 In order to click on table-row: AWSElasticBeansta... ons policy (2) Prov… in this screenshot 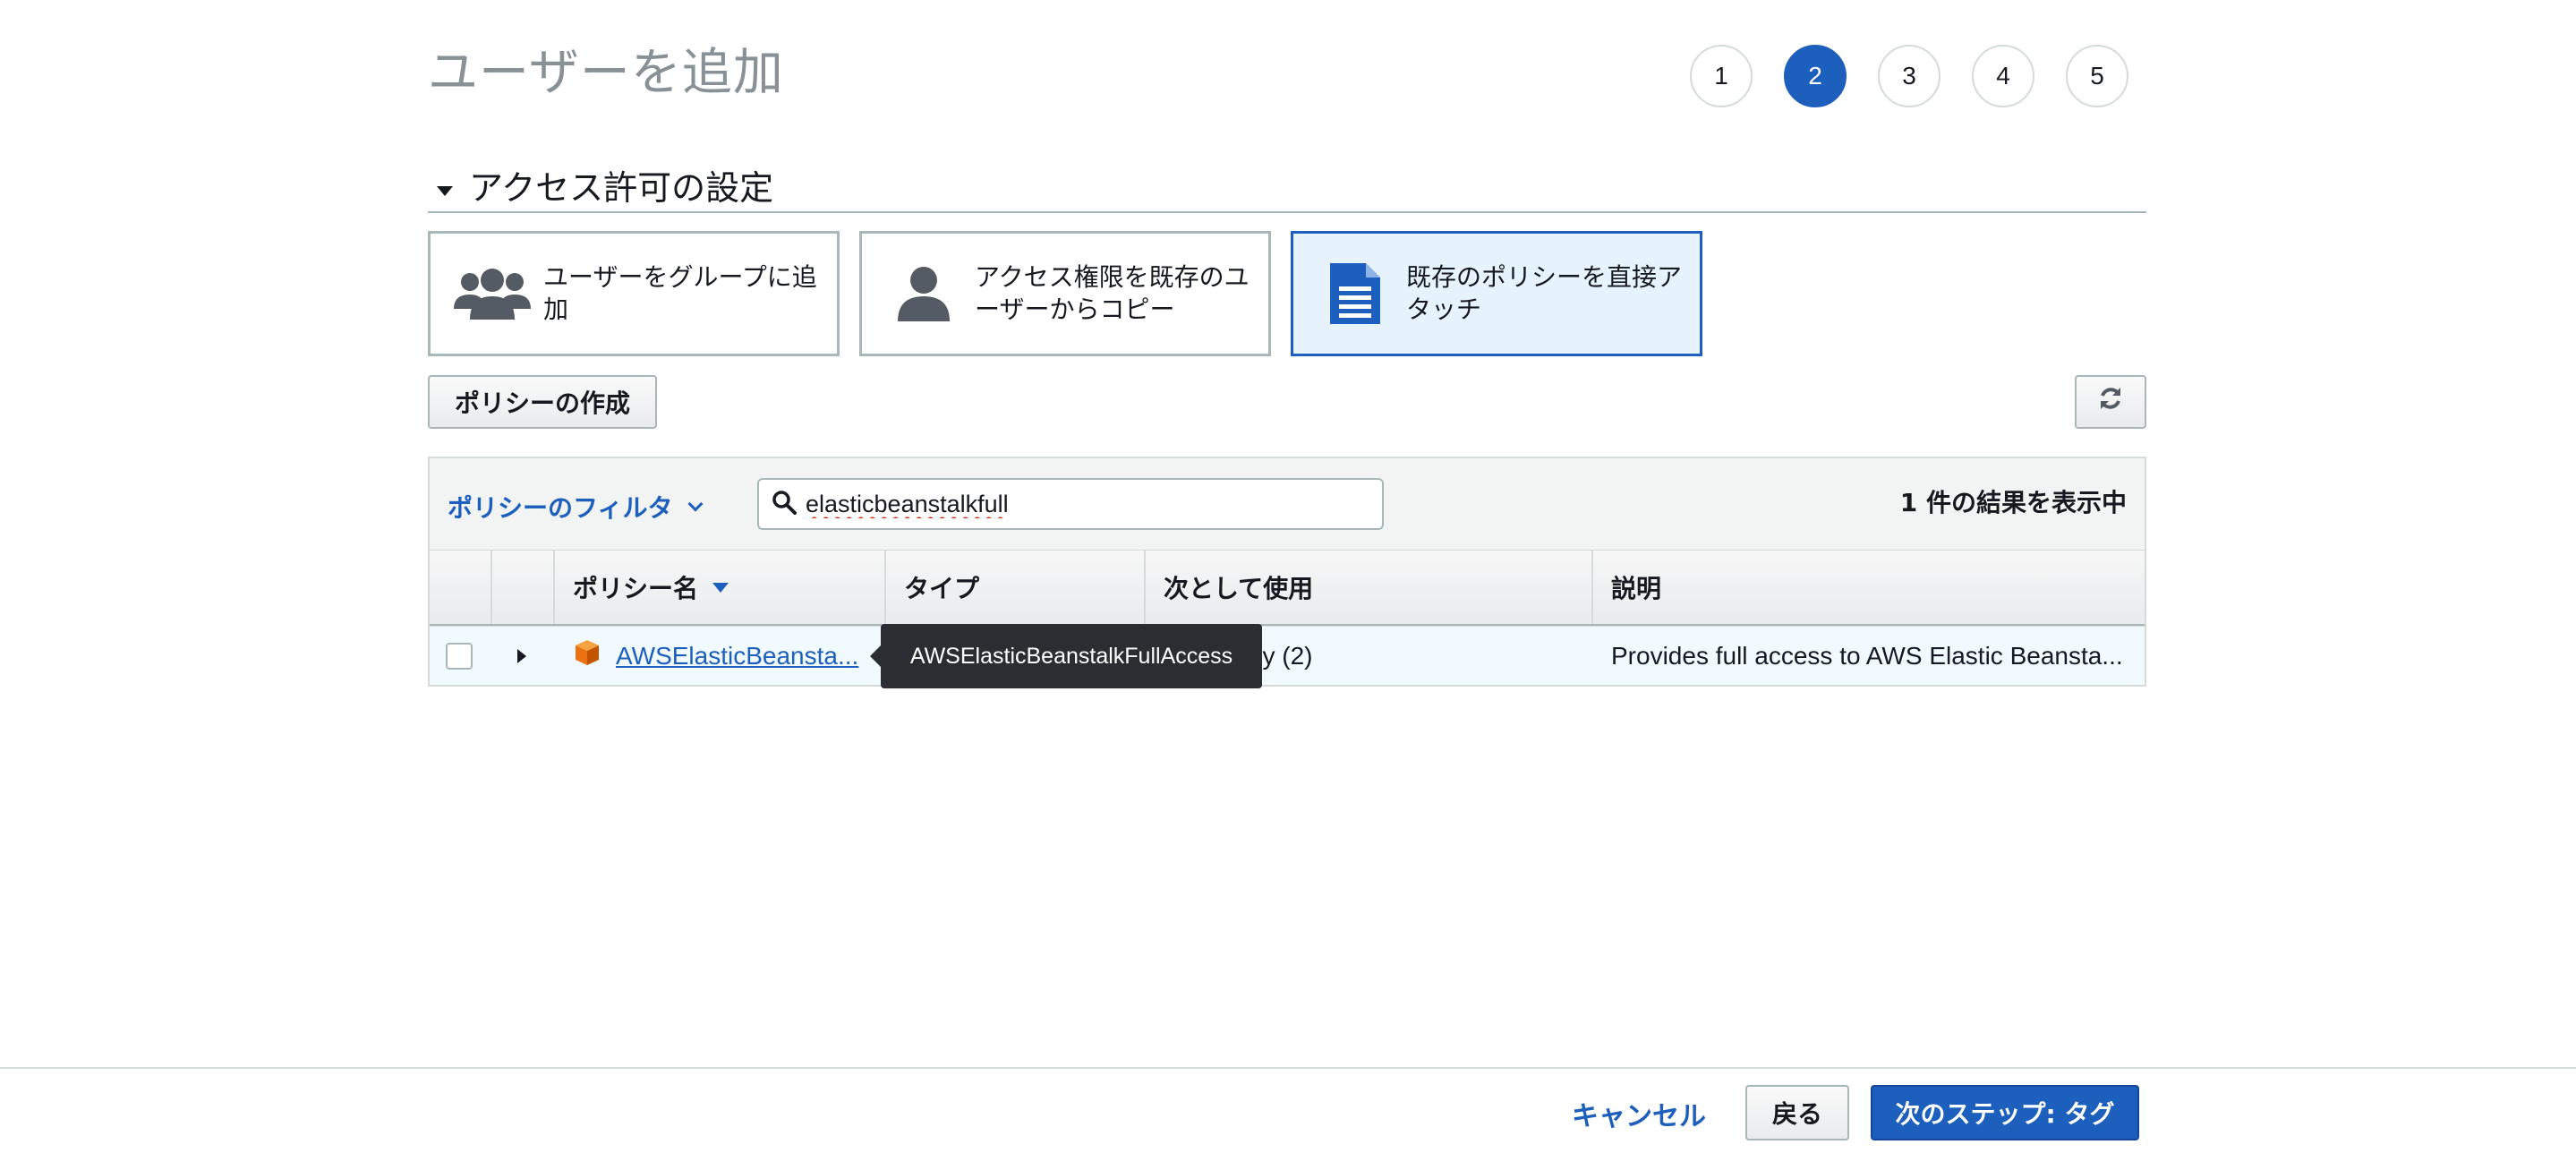, I will do `click(1287, 656)`.